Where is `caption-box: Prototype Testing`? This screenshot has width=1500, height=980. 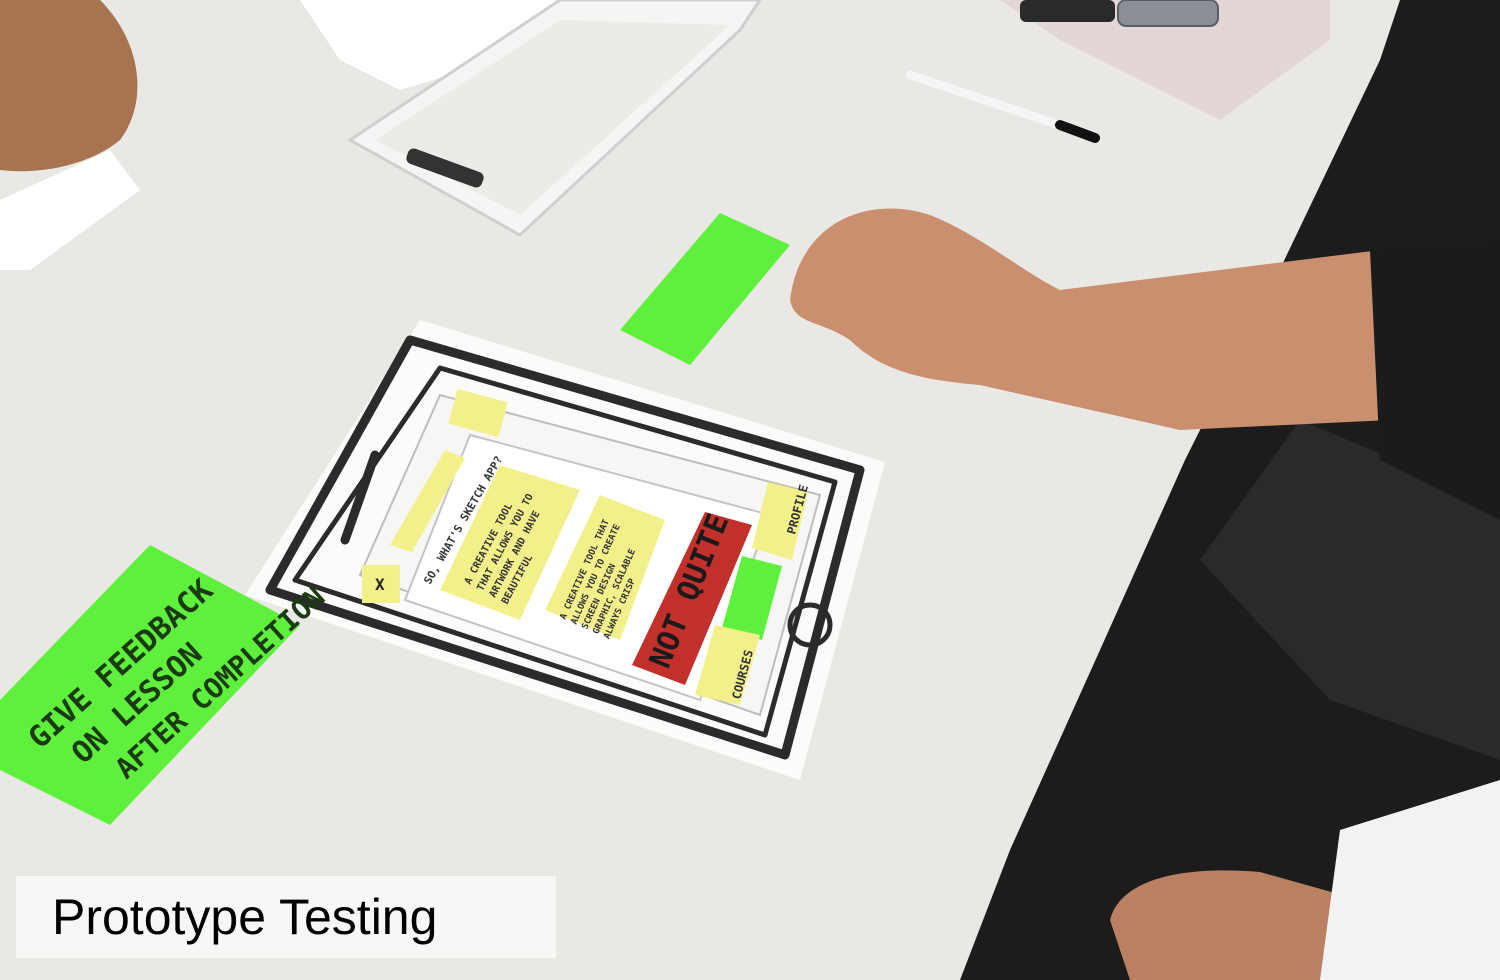 caption-box: Prototype Testing is located at coordinates (286, 917).